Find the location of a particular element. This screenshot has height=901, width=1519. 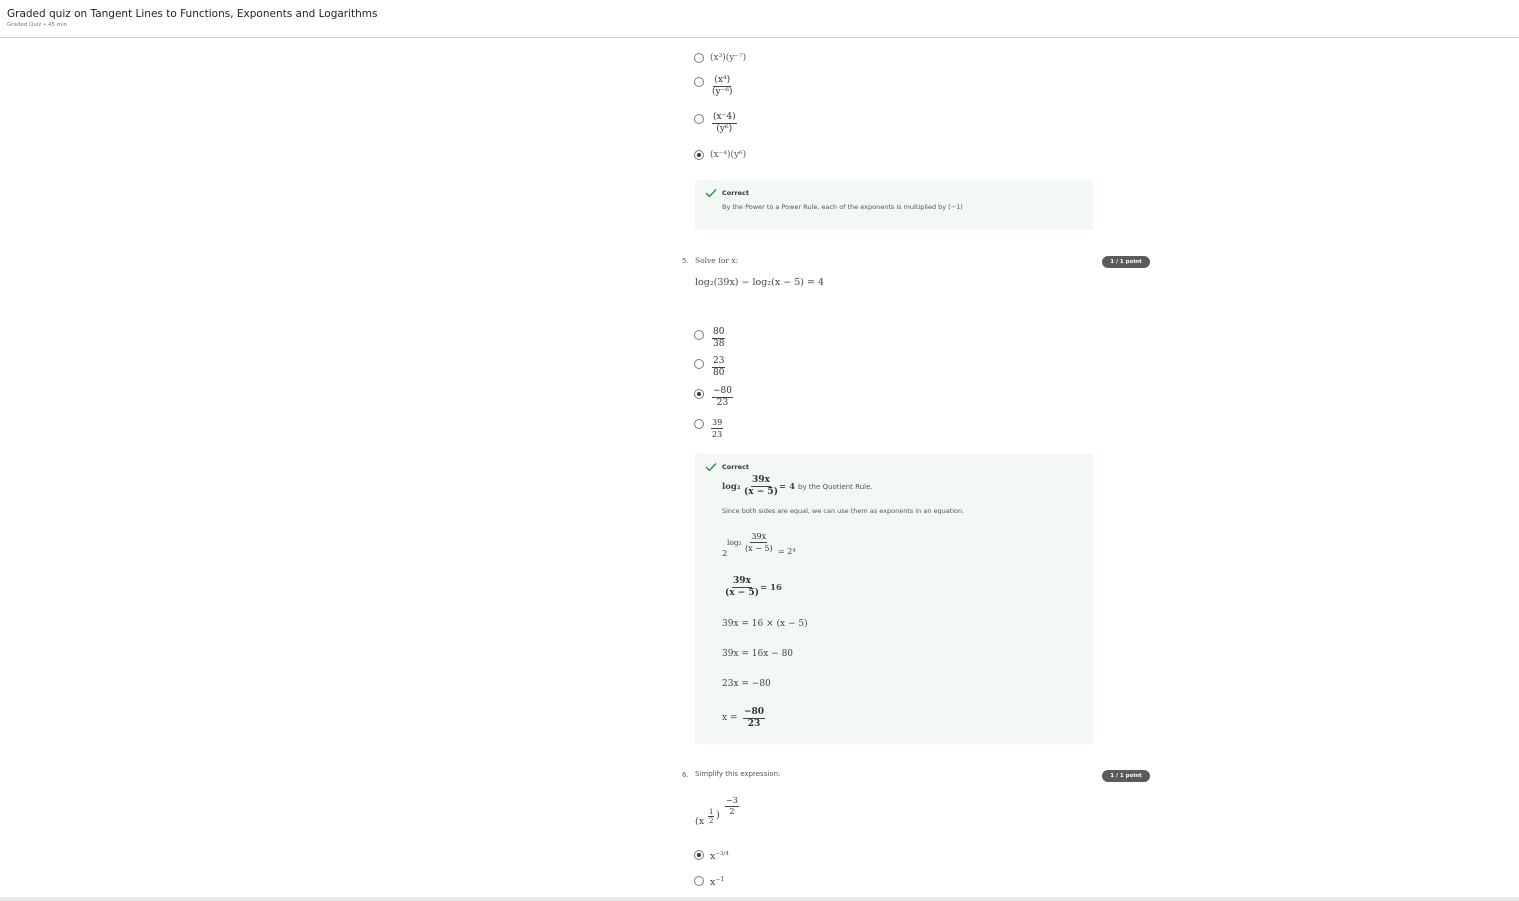

q5-fb-step6-fraction: −80 23 is located at coordinates (754, 718).